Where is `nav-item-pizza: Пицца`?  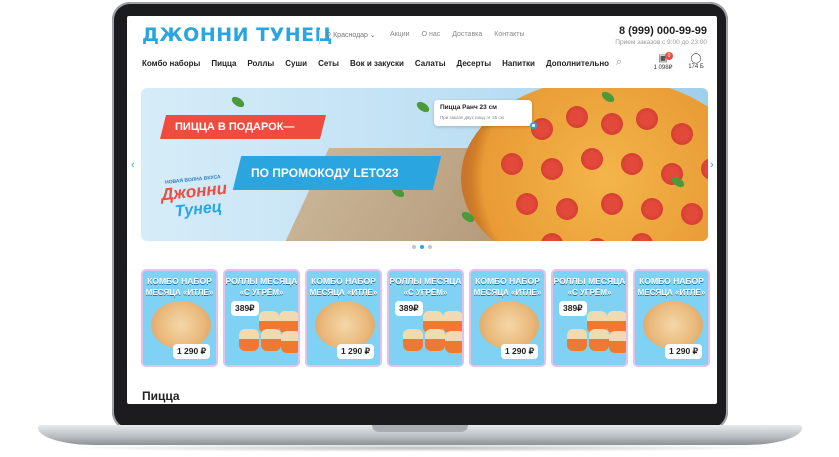
nav-item-pizza: Пицца is located at coordinates (223, 63).